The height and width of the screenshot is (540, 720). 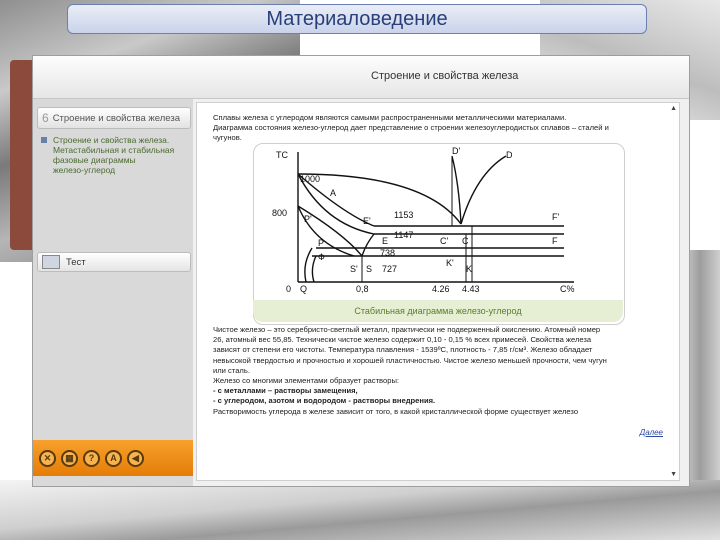 I want to click on label-4-43: 4.43, so click(x=471, y=289).